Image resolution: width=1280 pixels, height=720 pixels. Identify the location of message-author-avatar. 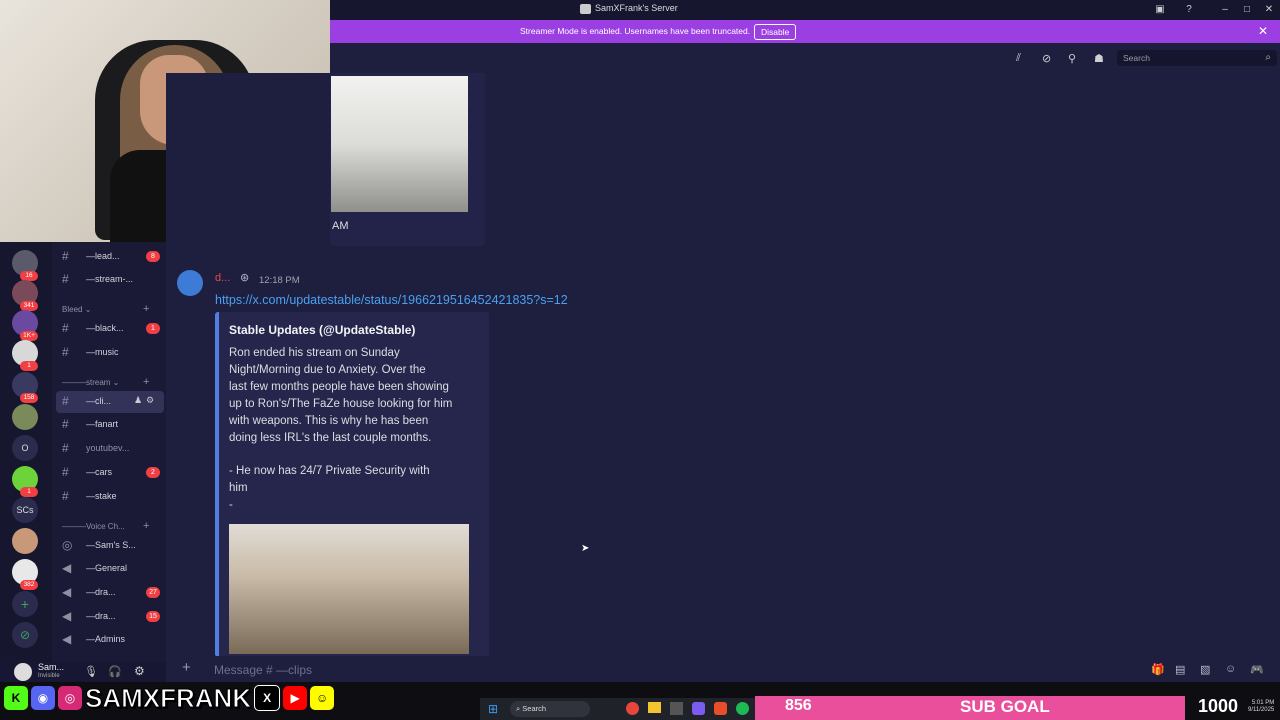
(190, 283).